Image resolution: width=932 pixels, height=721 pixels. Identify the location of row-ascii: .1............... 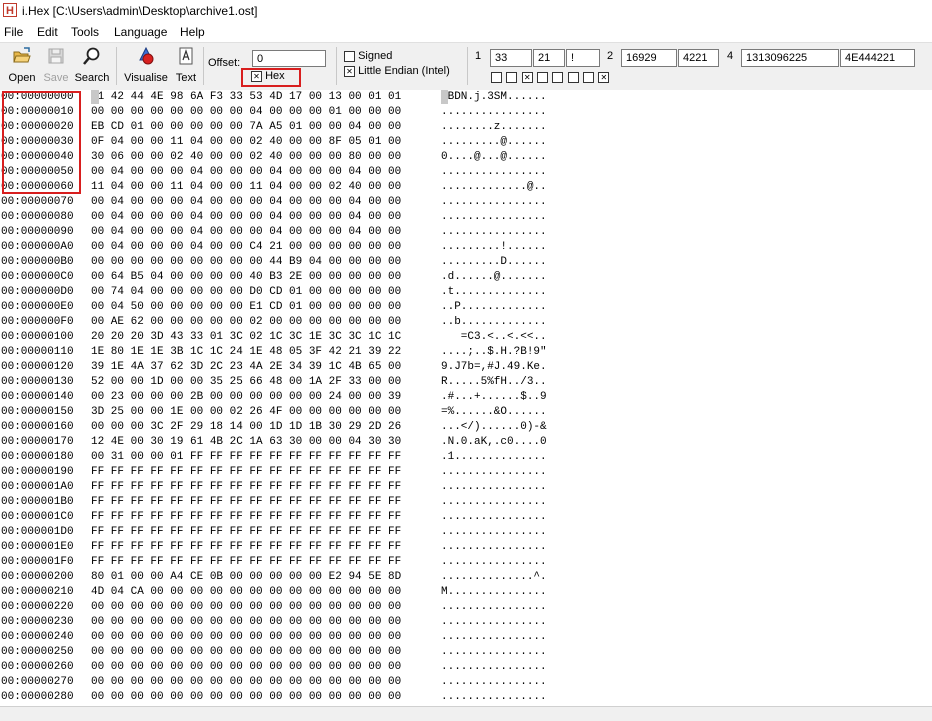
(494, 457).